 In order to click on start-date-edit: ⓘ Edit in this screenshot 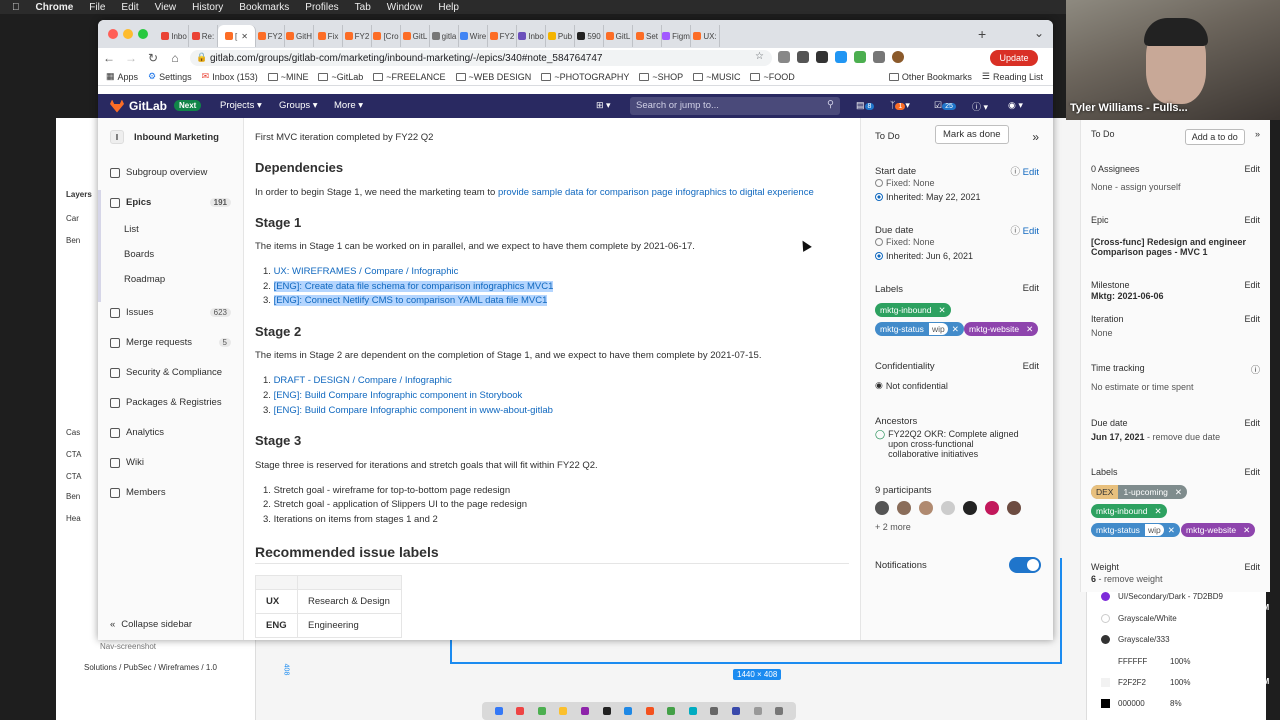, I will do `click(1024, 171)`.